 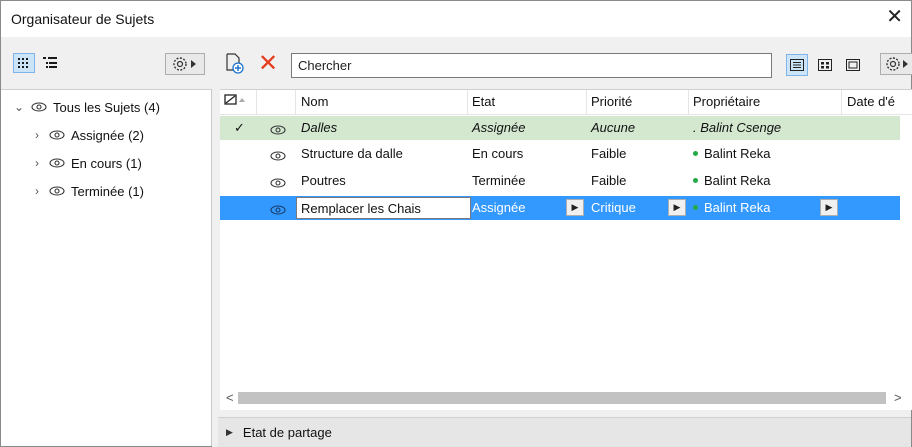 I want to click on left-settings-gear-icon, so click(x=185, y=64).